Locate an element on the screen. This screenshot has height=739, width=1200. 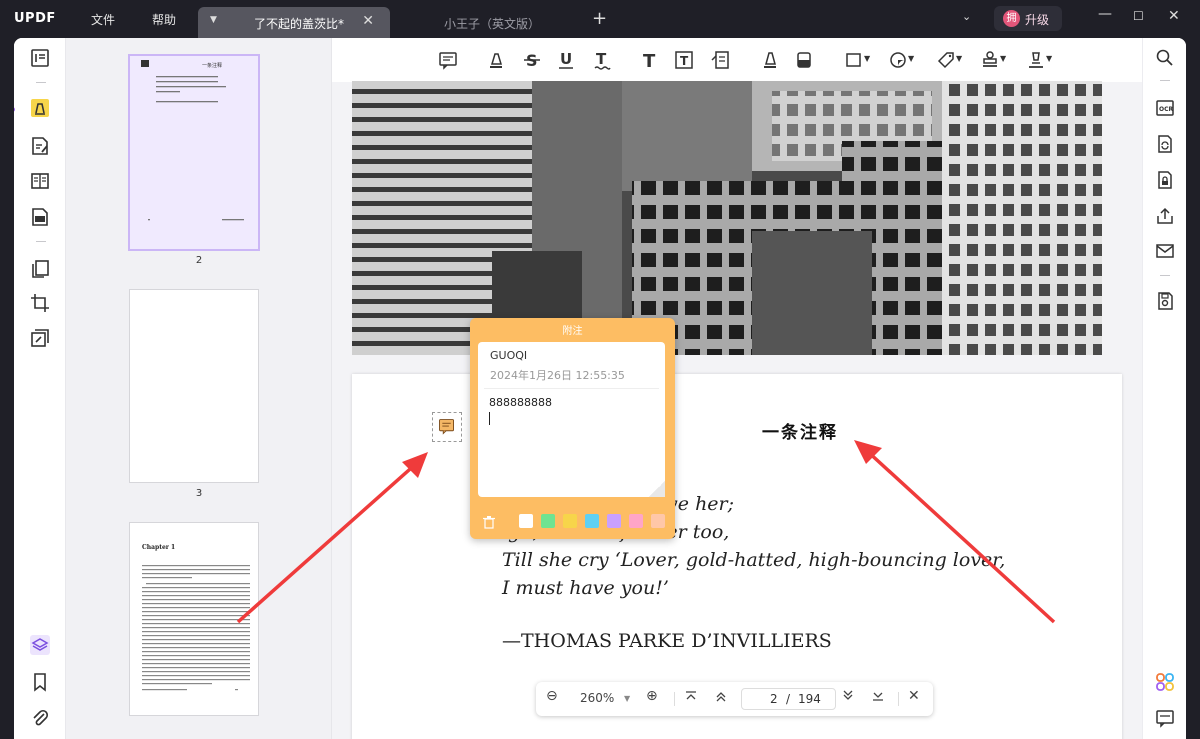
svg-text: T is located at coordinates (601, 59).